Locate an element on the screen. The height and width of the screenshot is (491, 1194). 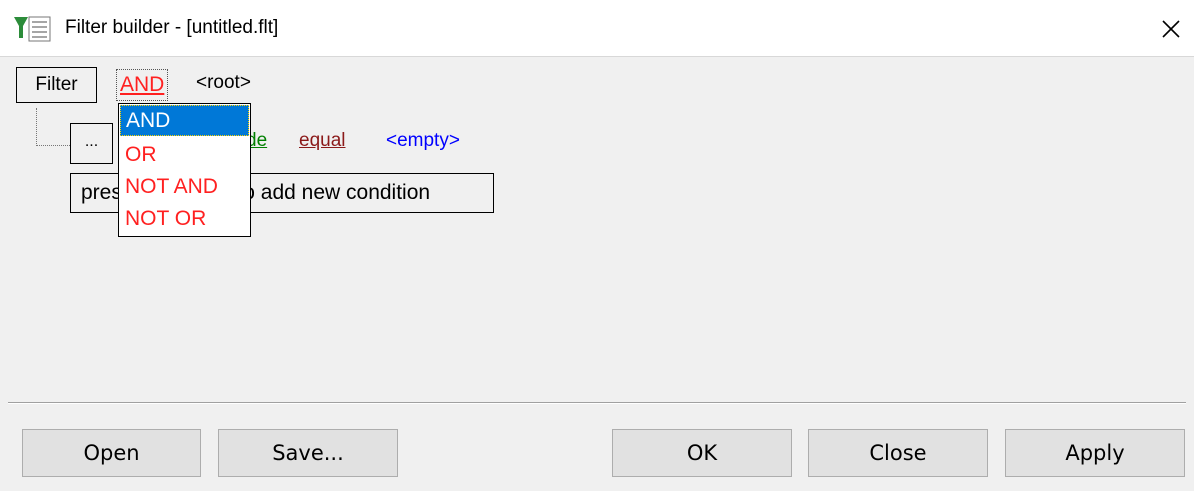
open-button: Open is located at coordinates (111, 453).